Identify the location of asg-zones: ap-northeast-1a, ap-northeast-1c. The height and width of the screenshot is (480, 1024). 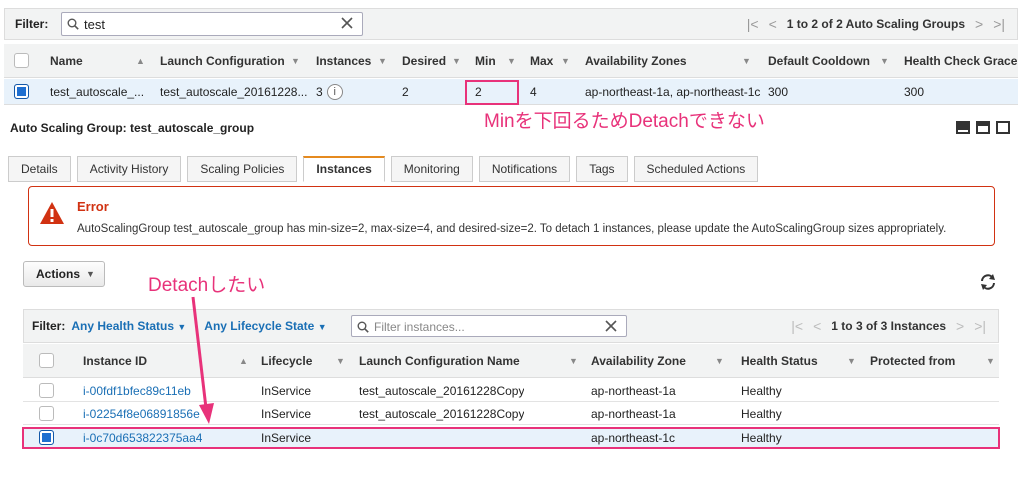
(673, 91).